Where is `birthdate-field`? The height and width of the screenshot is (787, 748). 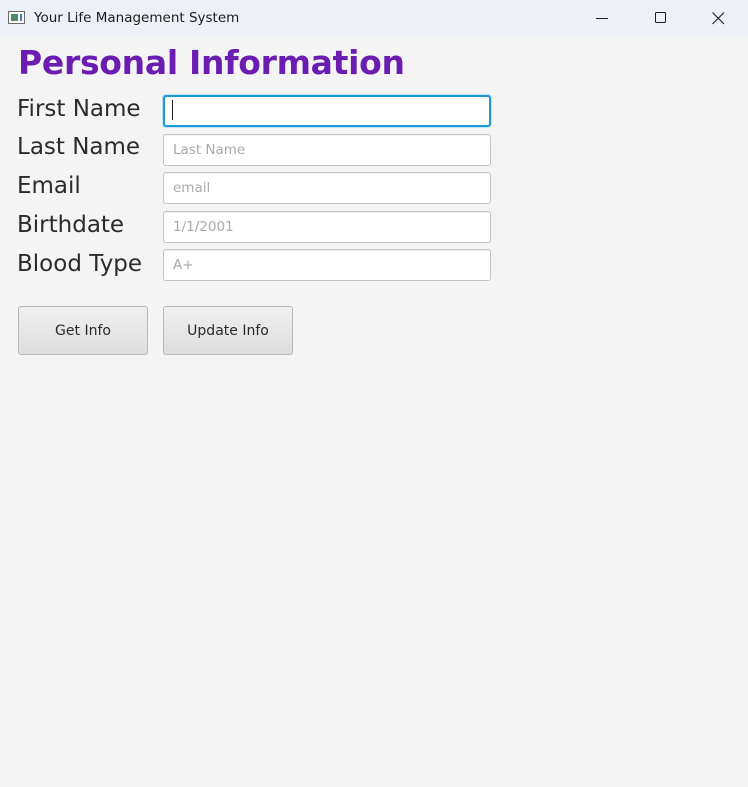 birthdate-field is located at coordinates (327, 227).